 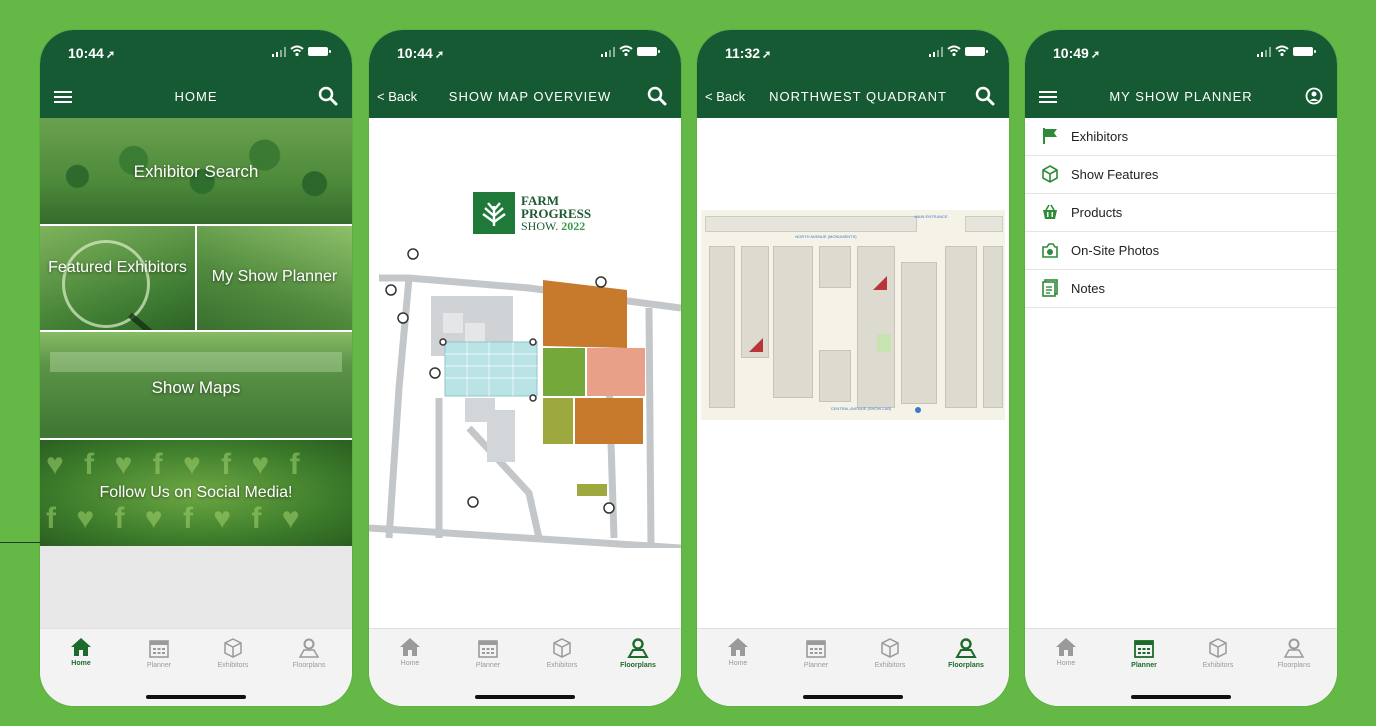 I want to click on magnifier-handle, so click(x=145, y=321).